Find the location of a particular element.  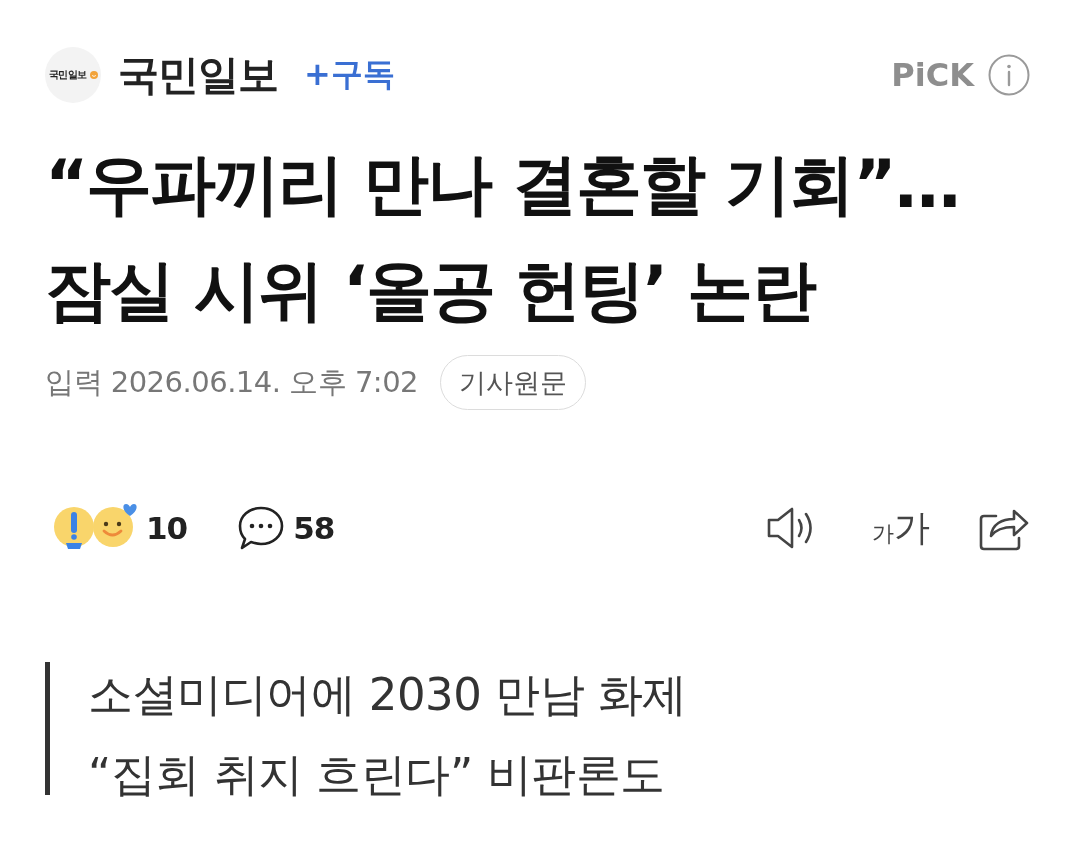

smiley-heart-emoji-icon is located at coordinates (115, 525).